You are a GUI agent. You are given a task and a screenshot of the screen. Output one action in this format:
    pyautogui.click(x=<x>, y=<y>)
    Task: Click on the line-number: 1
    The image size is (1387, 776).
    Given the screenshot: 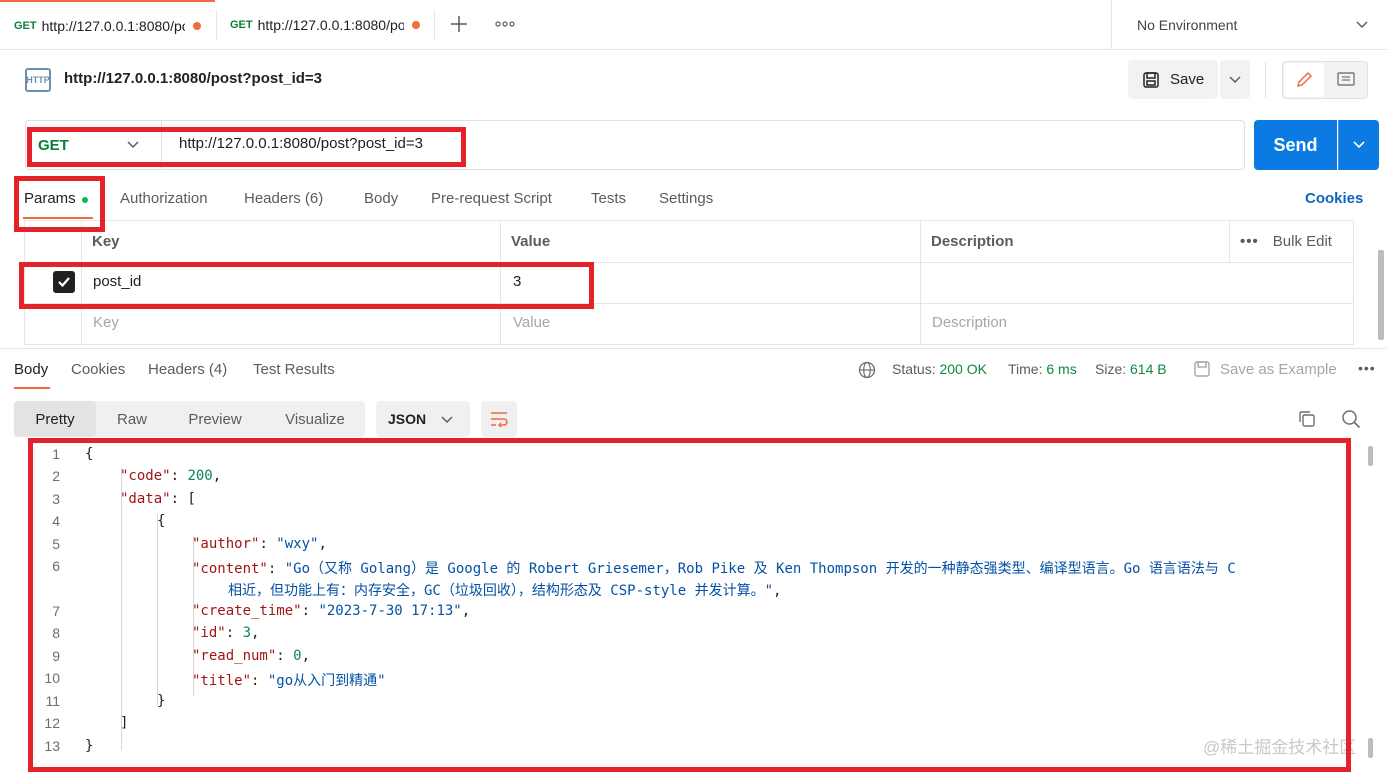 What is the action you would take?
    pyautogui.click(x=56, y=454)
    